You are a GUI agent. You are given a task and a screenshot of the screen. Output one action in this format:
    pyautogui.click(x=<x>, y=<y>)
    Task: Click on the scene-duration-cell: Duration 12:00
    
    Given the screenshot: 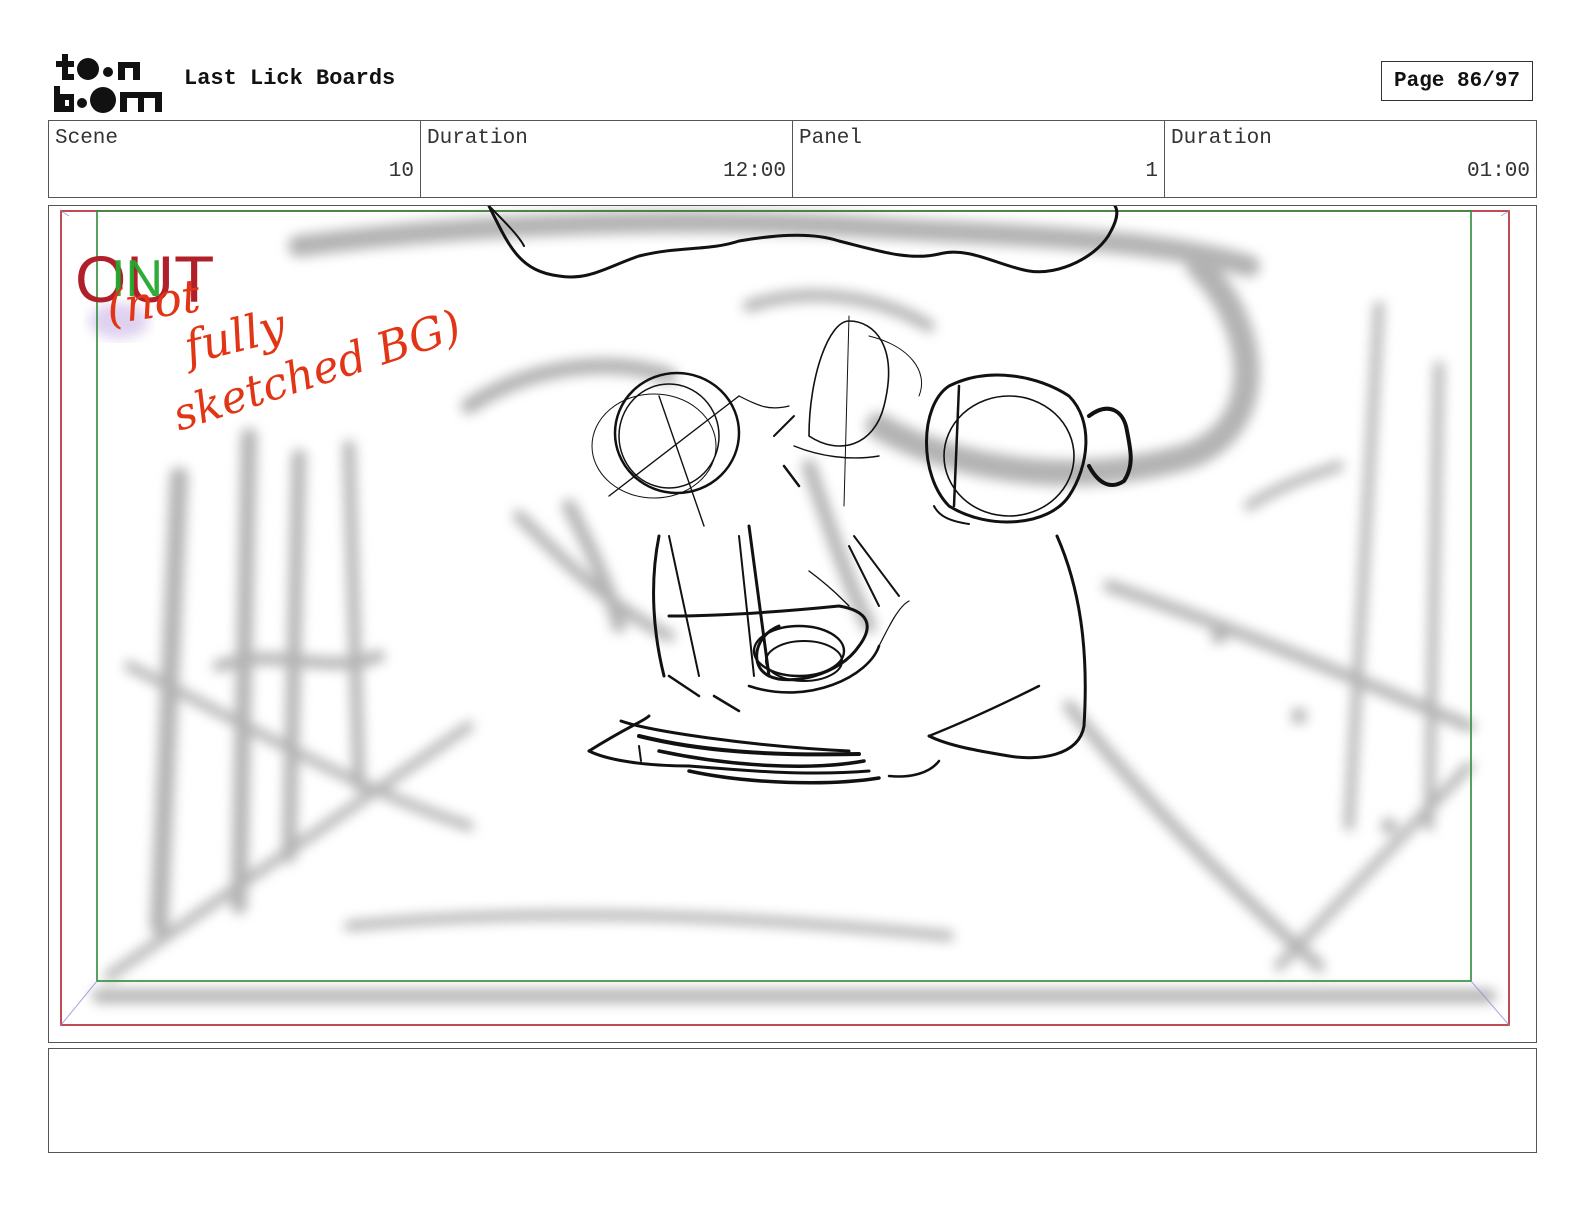 What is the action you would take?
    pyautogui.click(x=607, y=159)
    